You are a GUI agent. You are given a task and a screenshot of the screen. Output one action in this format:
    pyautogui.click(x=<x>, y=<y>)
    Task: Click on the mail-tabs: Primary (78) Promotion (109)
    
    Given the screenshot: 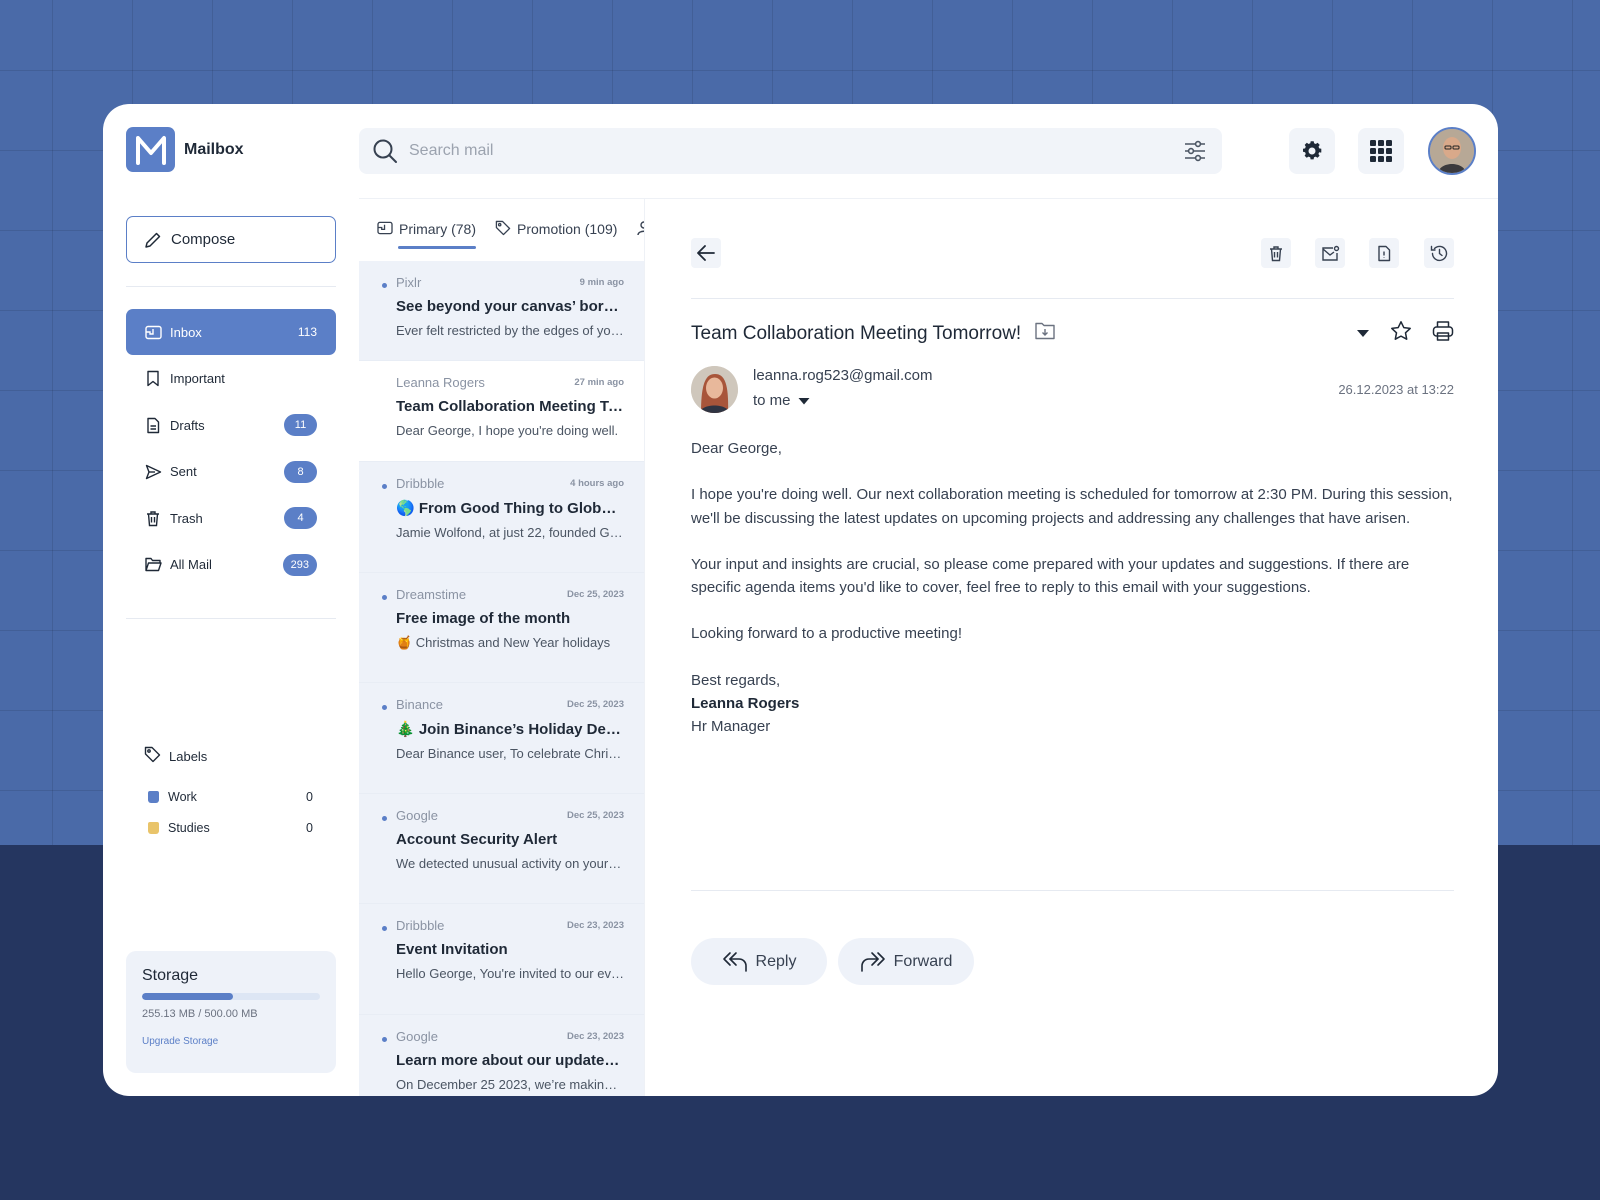 What is the action you would take?
    pyautogui.click(x=501, y=230)
    